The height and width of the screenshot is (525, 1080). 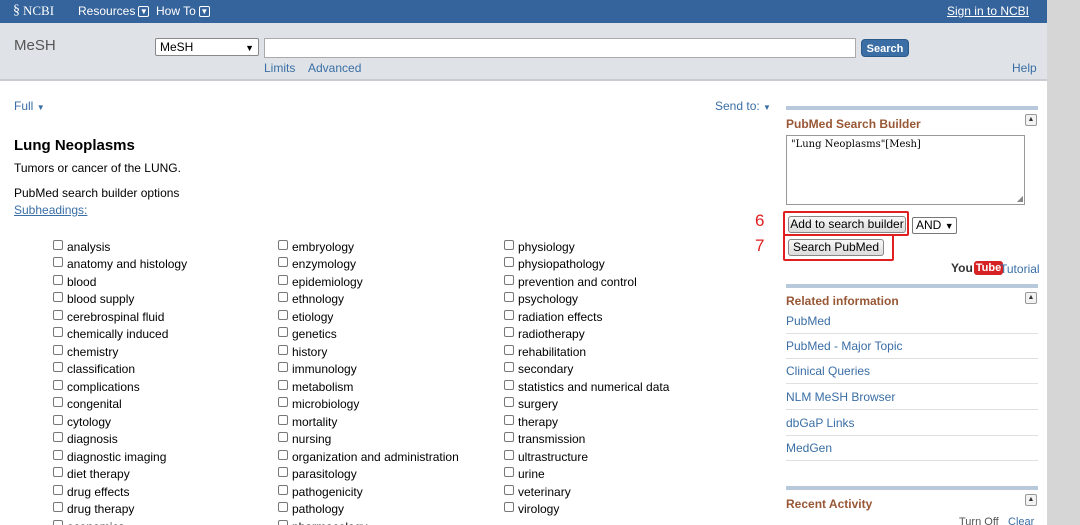 I want to click on subheading-checkbox-row: pathogenicity, so click(x=368, y=492).